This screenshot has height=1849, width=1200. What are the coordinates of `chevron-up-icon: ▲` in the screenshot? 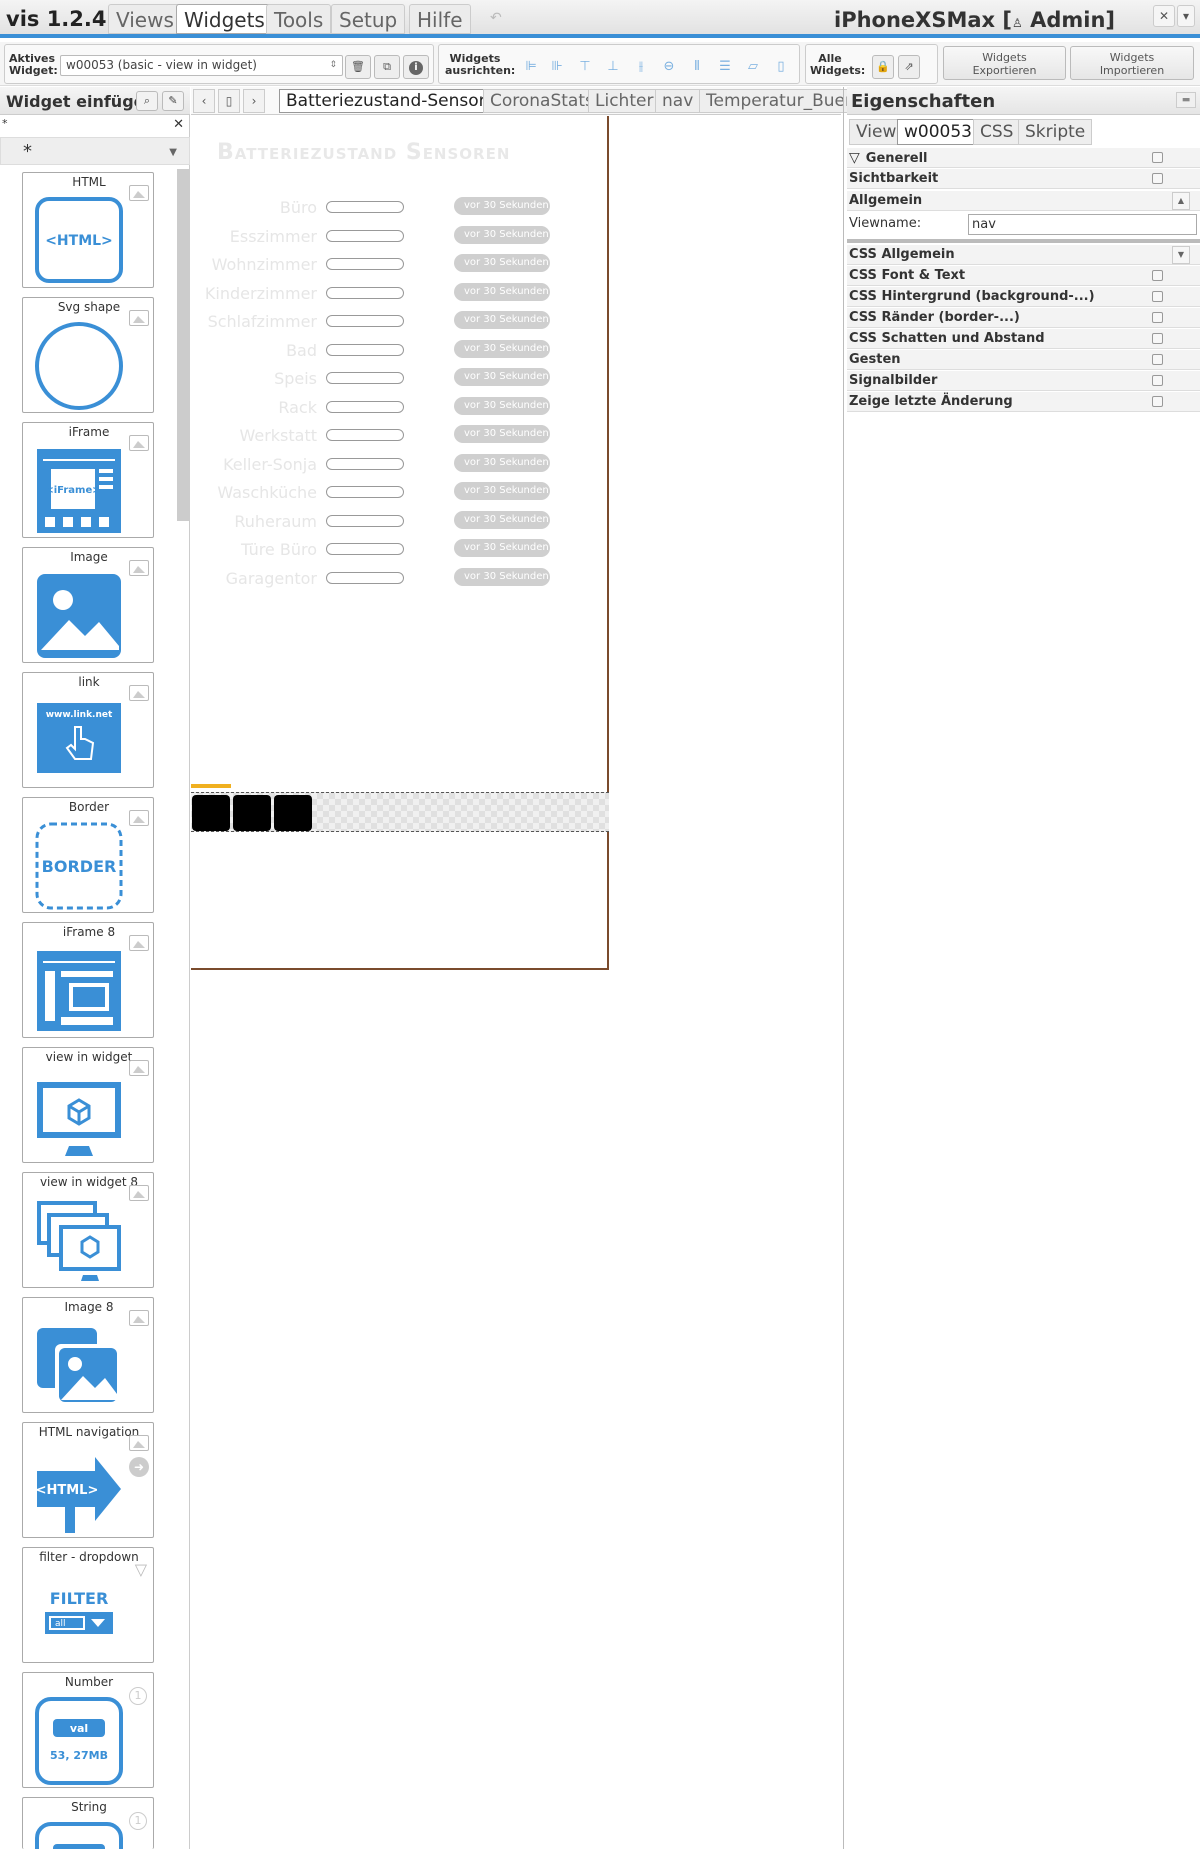 It's located at (1181, 201).